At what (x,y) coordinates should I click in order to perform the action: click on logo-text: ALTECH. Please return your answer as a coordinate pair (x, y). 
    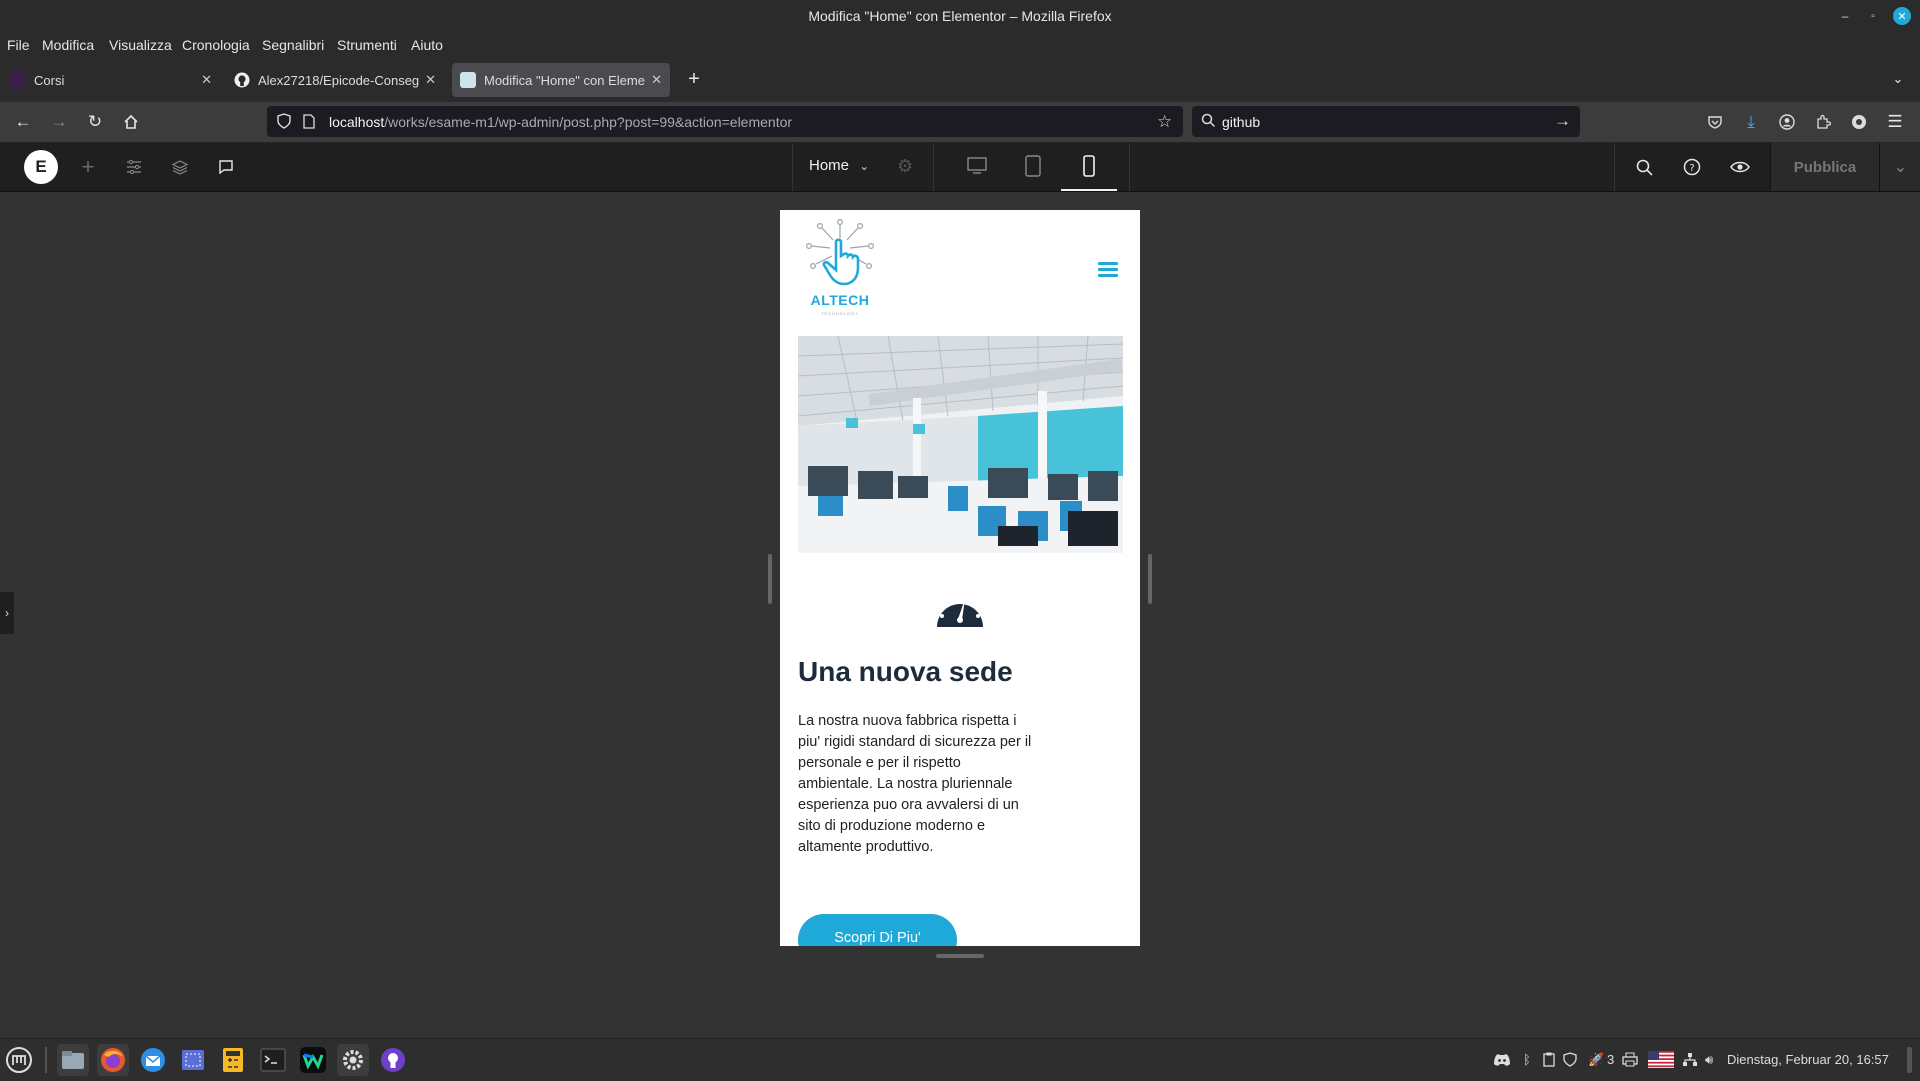
    Looking at the image, I should click on (840, 300).